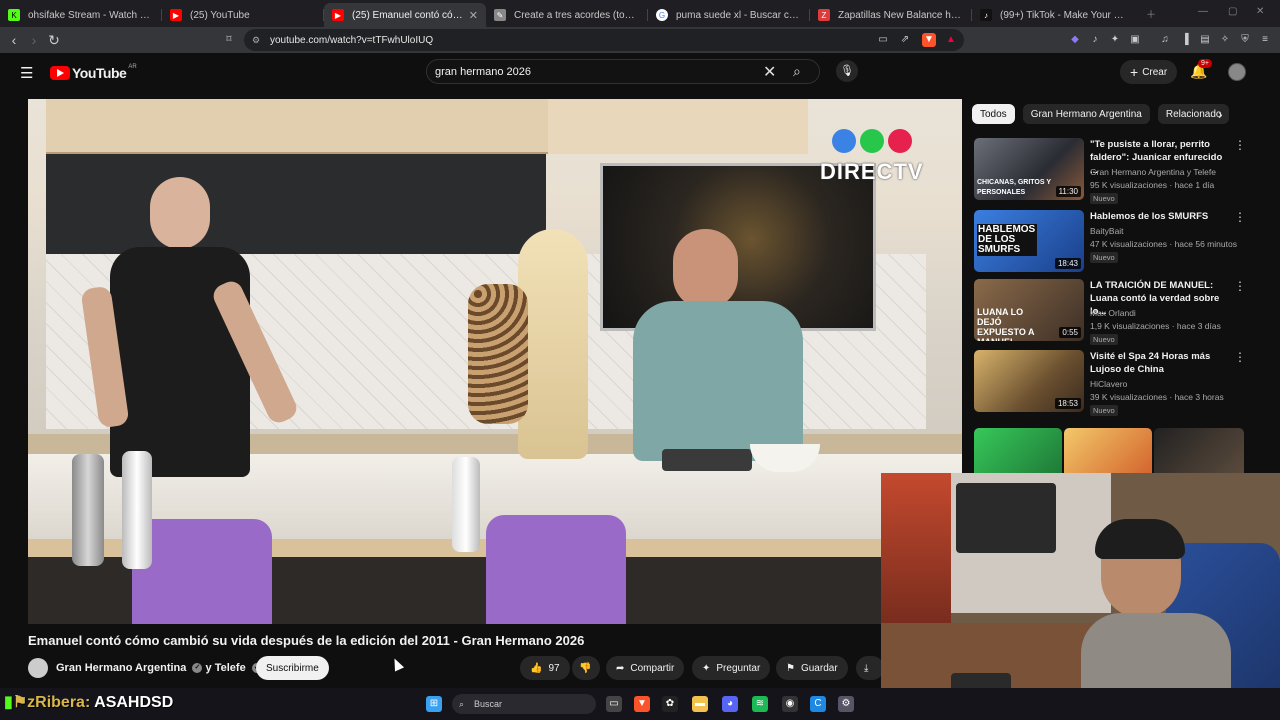 This screenshot has width=1280, height=720. What do you see at coordinates (1232, 11) in the screenshot?
I see `maximize-icon: ▢` at bounding box center [1232, 11].